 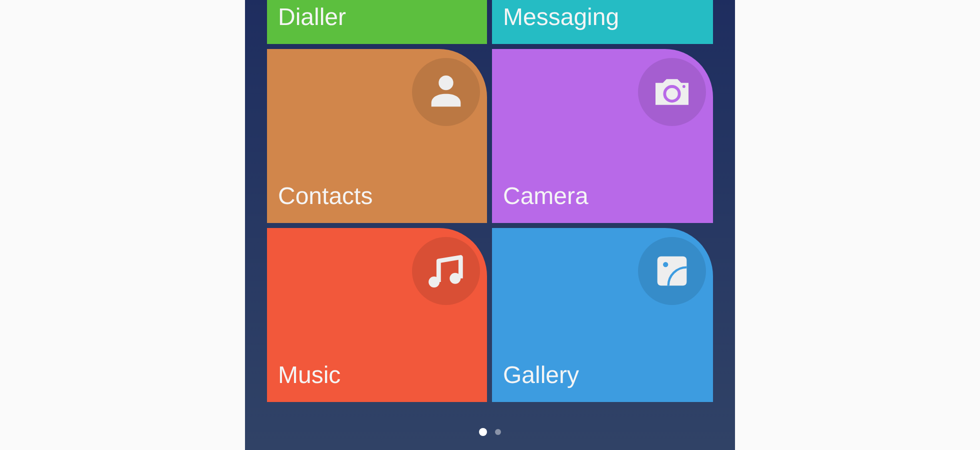 I want to click on app-label: Contacts, so click(x=325, y=197).